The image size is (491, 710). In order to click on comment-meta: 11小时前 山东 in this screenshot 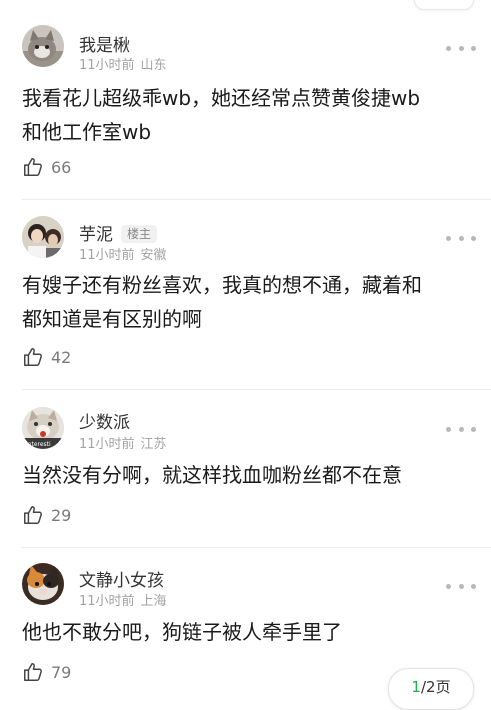, I will do `click(123, 63)`.